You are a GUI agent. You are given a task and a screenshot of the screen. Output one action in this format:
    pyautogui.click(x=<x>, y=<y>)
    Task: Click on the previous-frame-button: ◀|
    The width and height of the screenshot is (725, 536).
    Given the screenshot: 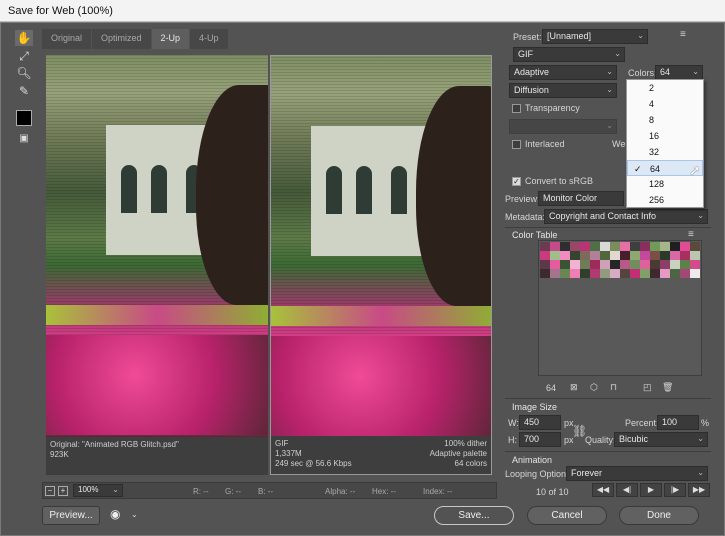 What is the action you would take?
    pyautogui.click(x=627, y=490)
    